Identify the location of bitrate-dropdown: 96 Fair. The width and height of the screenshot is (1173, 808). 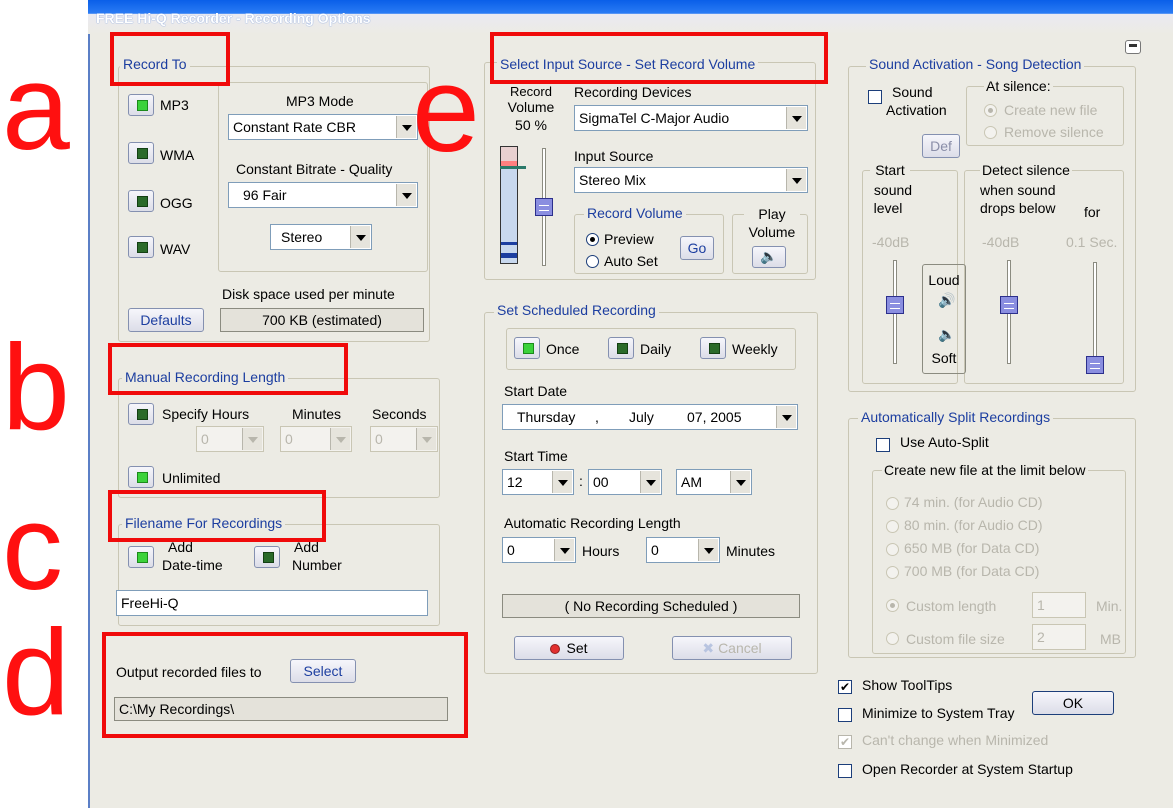
(323, 195).